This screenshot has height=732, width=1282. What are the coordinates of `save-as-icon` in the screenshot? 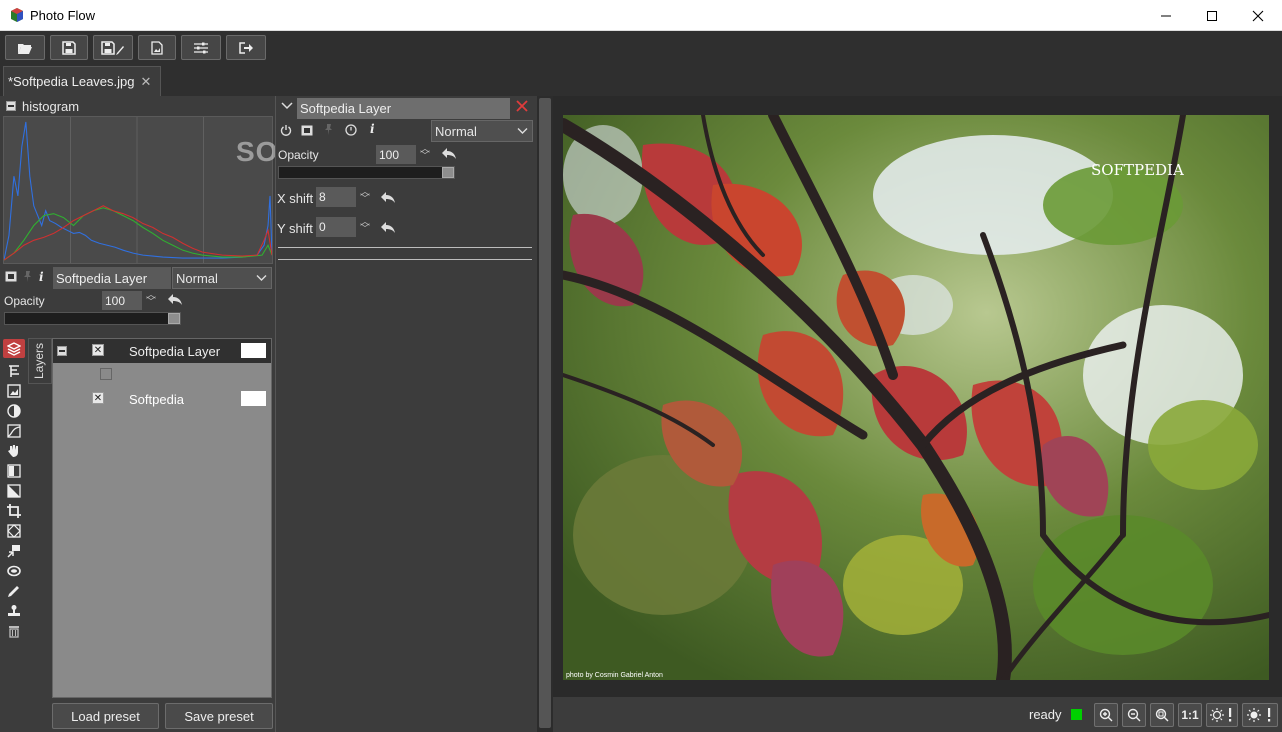 It's located at (112, 47).